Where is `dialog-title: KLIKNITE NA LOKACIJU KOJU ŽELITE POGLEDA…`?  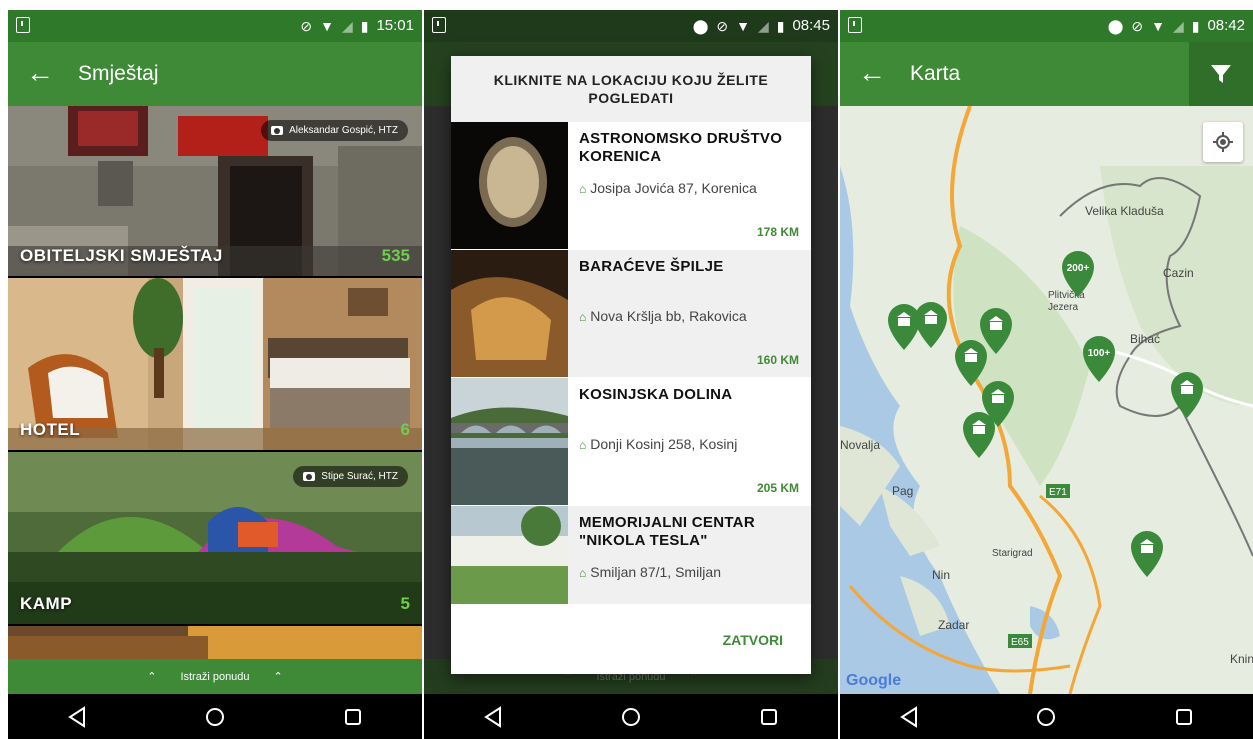
dialog-title: KLIKNITE NA LOKACIJU KOJU ŽELITE POGLEDA… is located at coordinates (631, 89).